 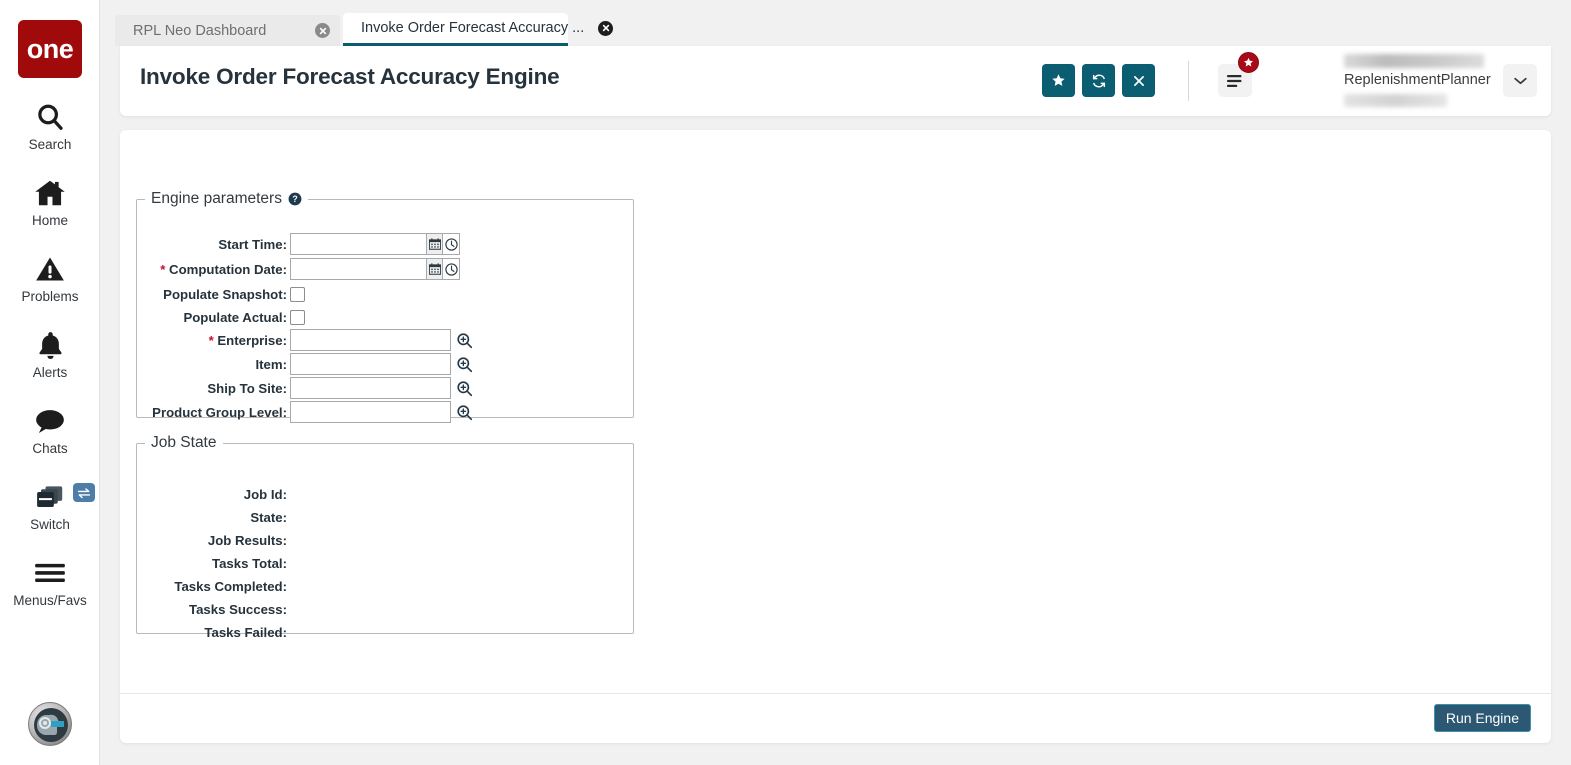 I want to click on refresh-button, so click(x=1098, y=80).